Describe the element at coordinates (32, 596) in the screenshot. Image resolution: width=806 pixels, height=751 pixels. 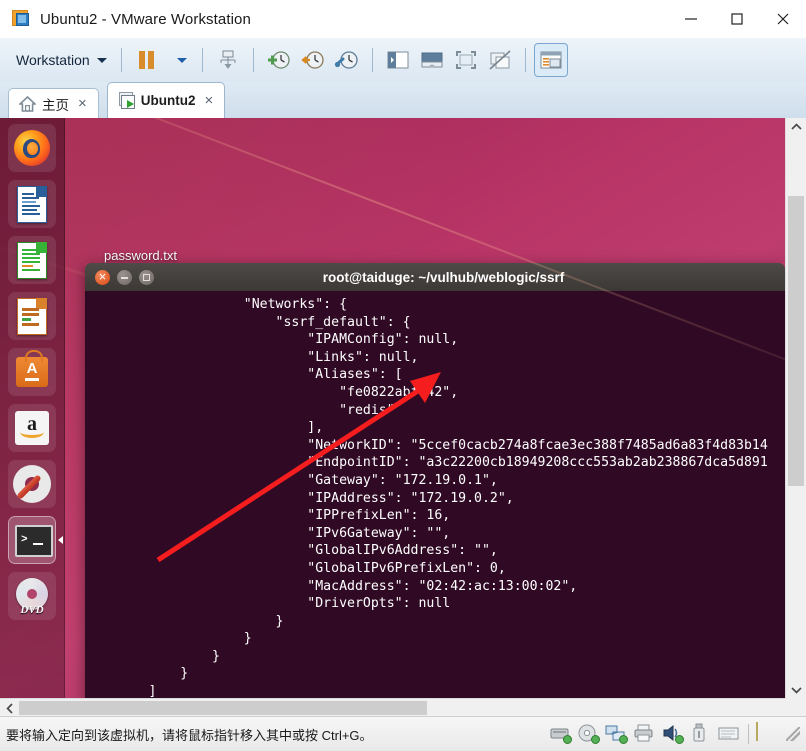
I see `launcher-dvd: DVD` at that location.